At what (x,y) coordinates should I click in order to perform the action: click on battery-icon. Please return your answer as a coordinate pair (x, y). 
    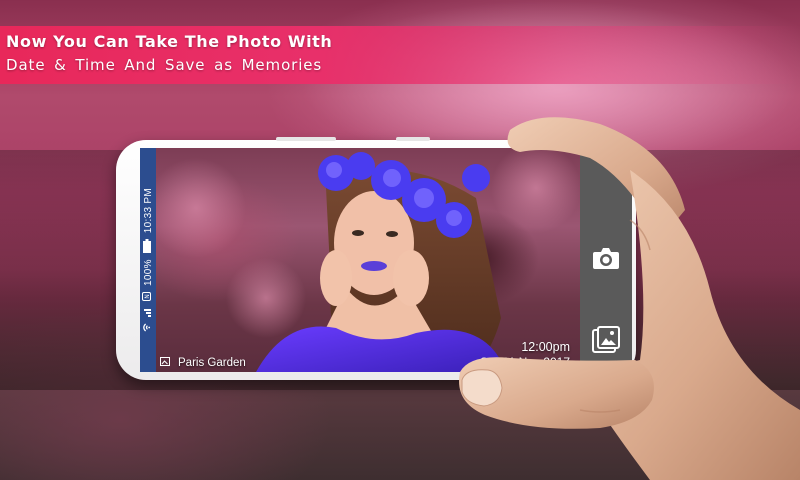
    Looking at the image, I should click on (148, 246).